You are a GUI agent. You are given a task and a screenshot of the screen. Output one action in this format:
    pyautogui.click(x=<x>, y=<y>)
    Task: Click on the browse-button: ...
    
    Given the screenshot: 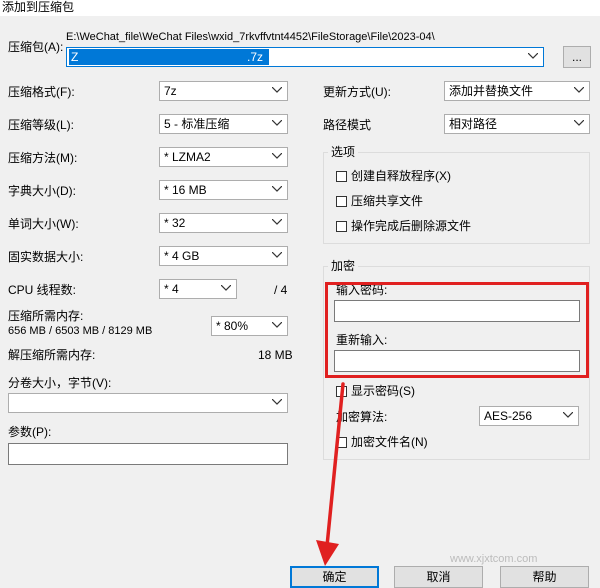 What is the action you would take?
    pyautogui.click(x=577, y=57)
    